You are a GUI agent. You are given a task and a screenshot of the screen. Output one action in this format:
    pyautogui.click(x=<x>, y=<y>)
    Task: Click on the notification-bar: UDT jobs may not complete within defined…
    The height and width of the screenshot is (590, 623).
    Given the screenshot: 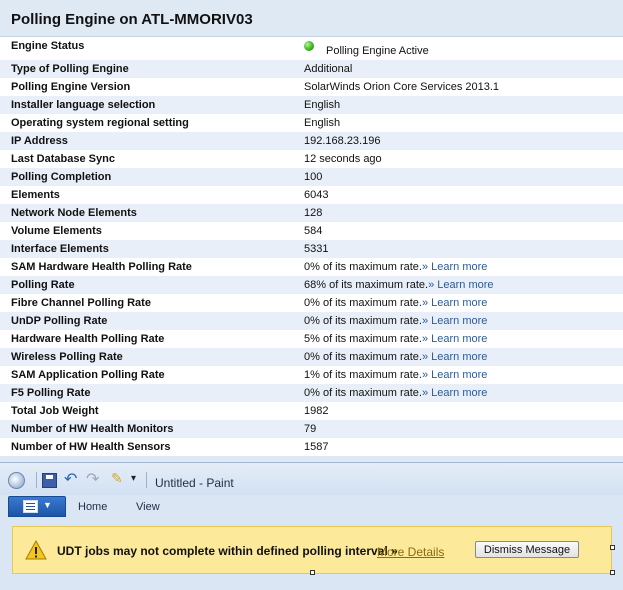 What is the action you would take?
    pyautogui.click(x=312, y=550)
    